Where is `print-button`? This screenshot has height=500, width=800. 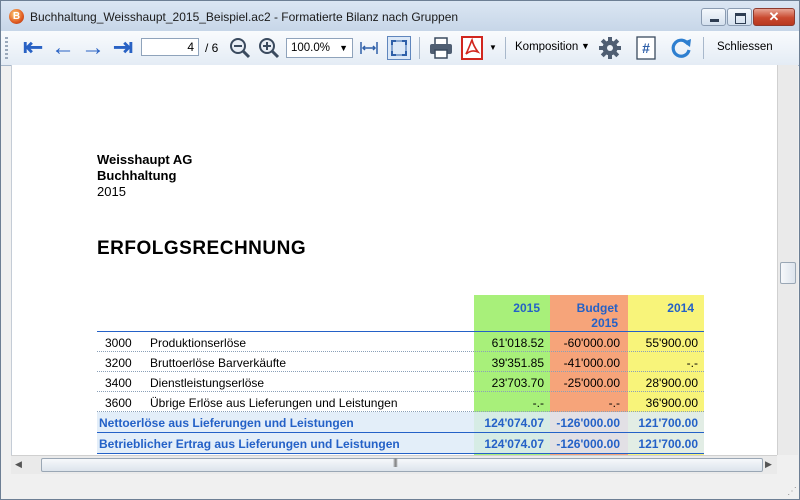 print-button is located at coordinates (441, 48).